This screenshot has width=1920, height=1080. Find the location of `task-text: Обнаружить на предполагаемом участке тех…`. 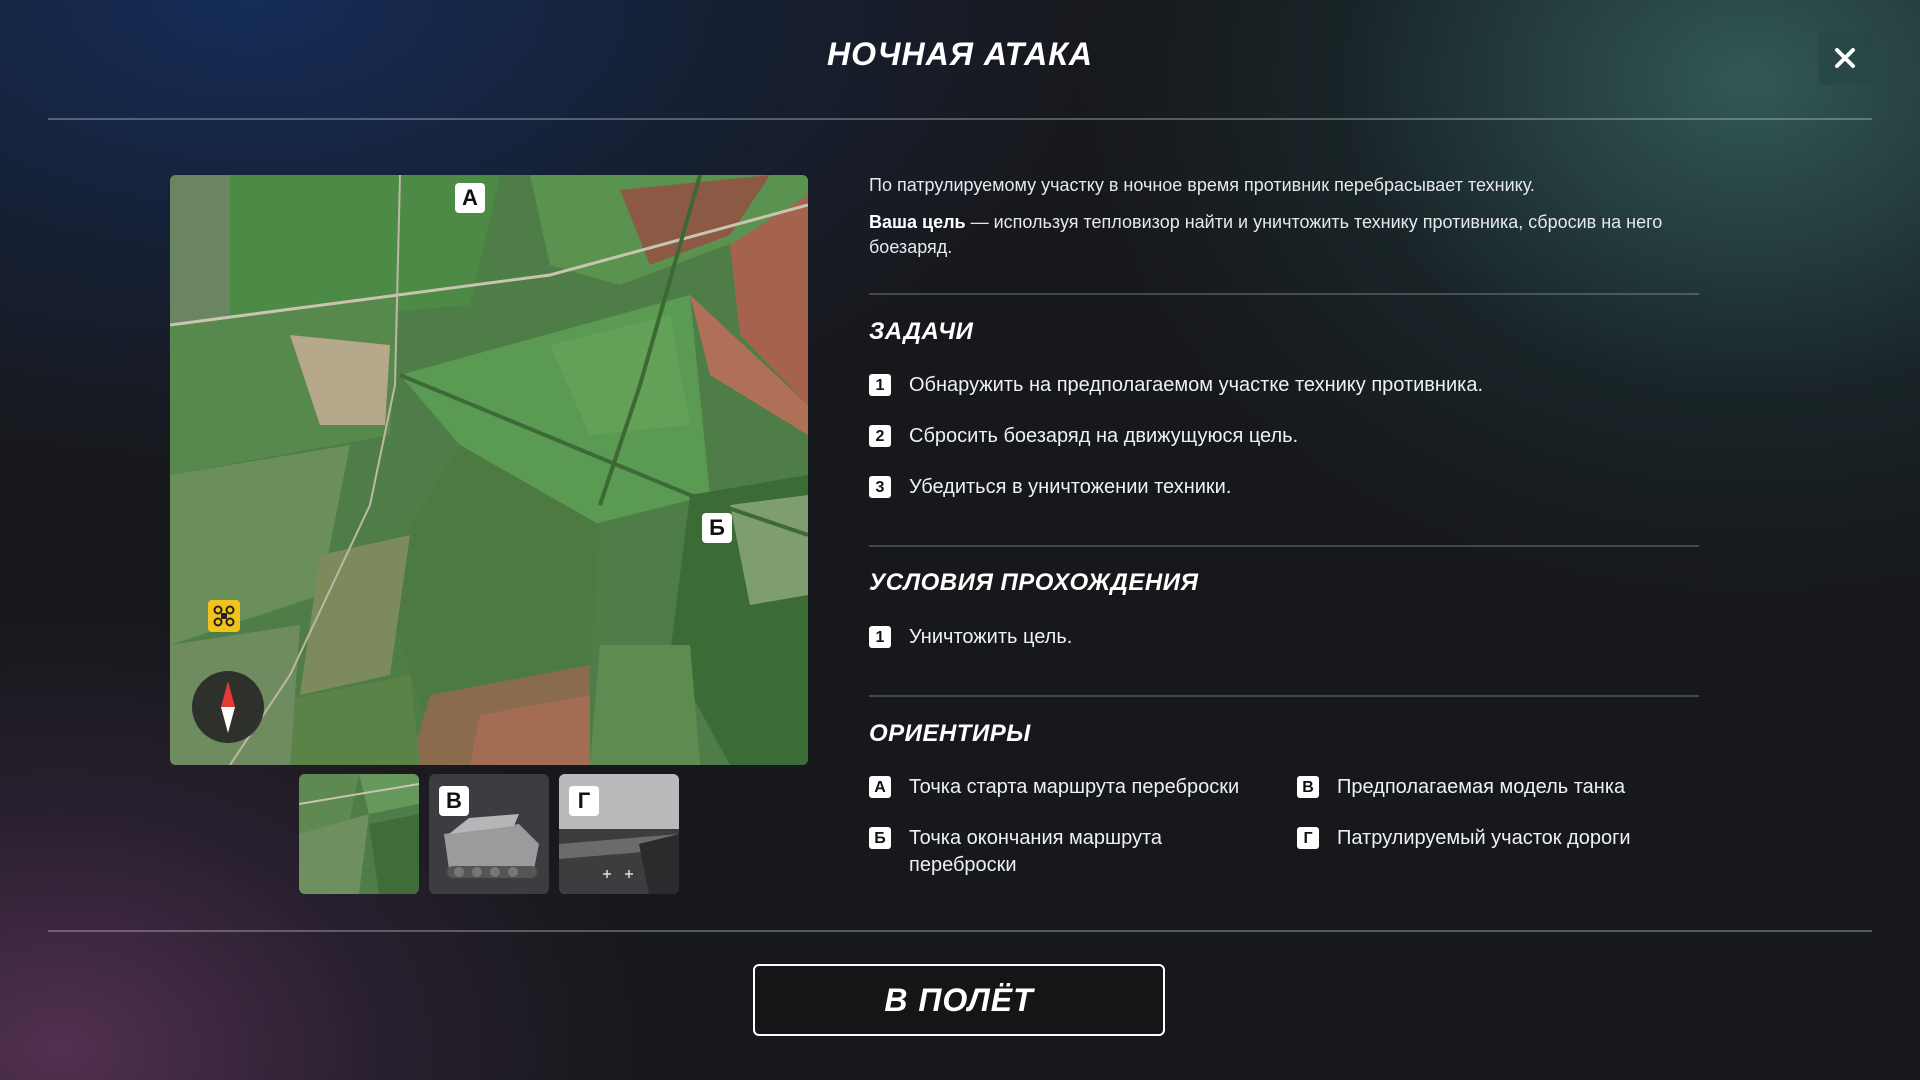

task-text: Обнаружить на предполагаемом участке тех… is located at coordinates (1196, 385).